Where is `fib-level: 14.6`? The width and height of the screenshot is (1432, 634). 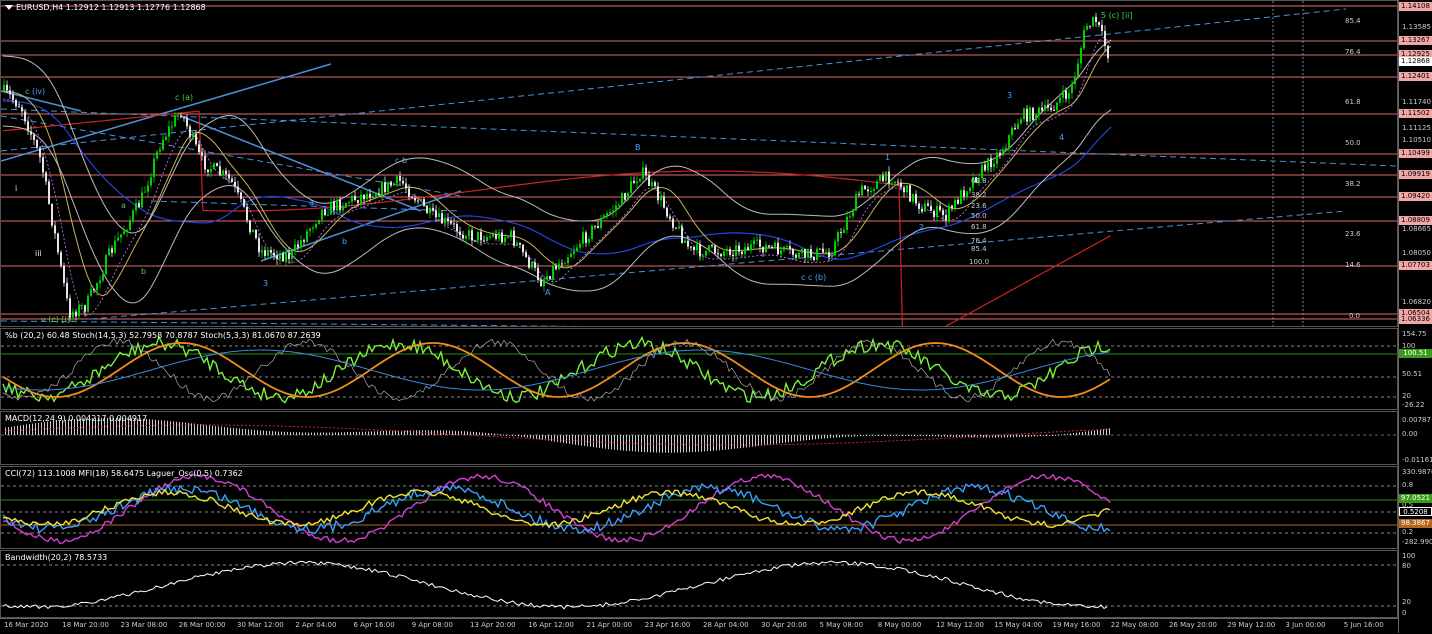 fib-level: 14.6 is located at coordinates (1353, 265).